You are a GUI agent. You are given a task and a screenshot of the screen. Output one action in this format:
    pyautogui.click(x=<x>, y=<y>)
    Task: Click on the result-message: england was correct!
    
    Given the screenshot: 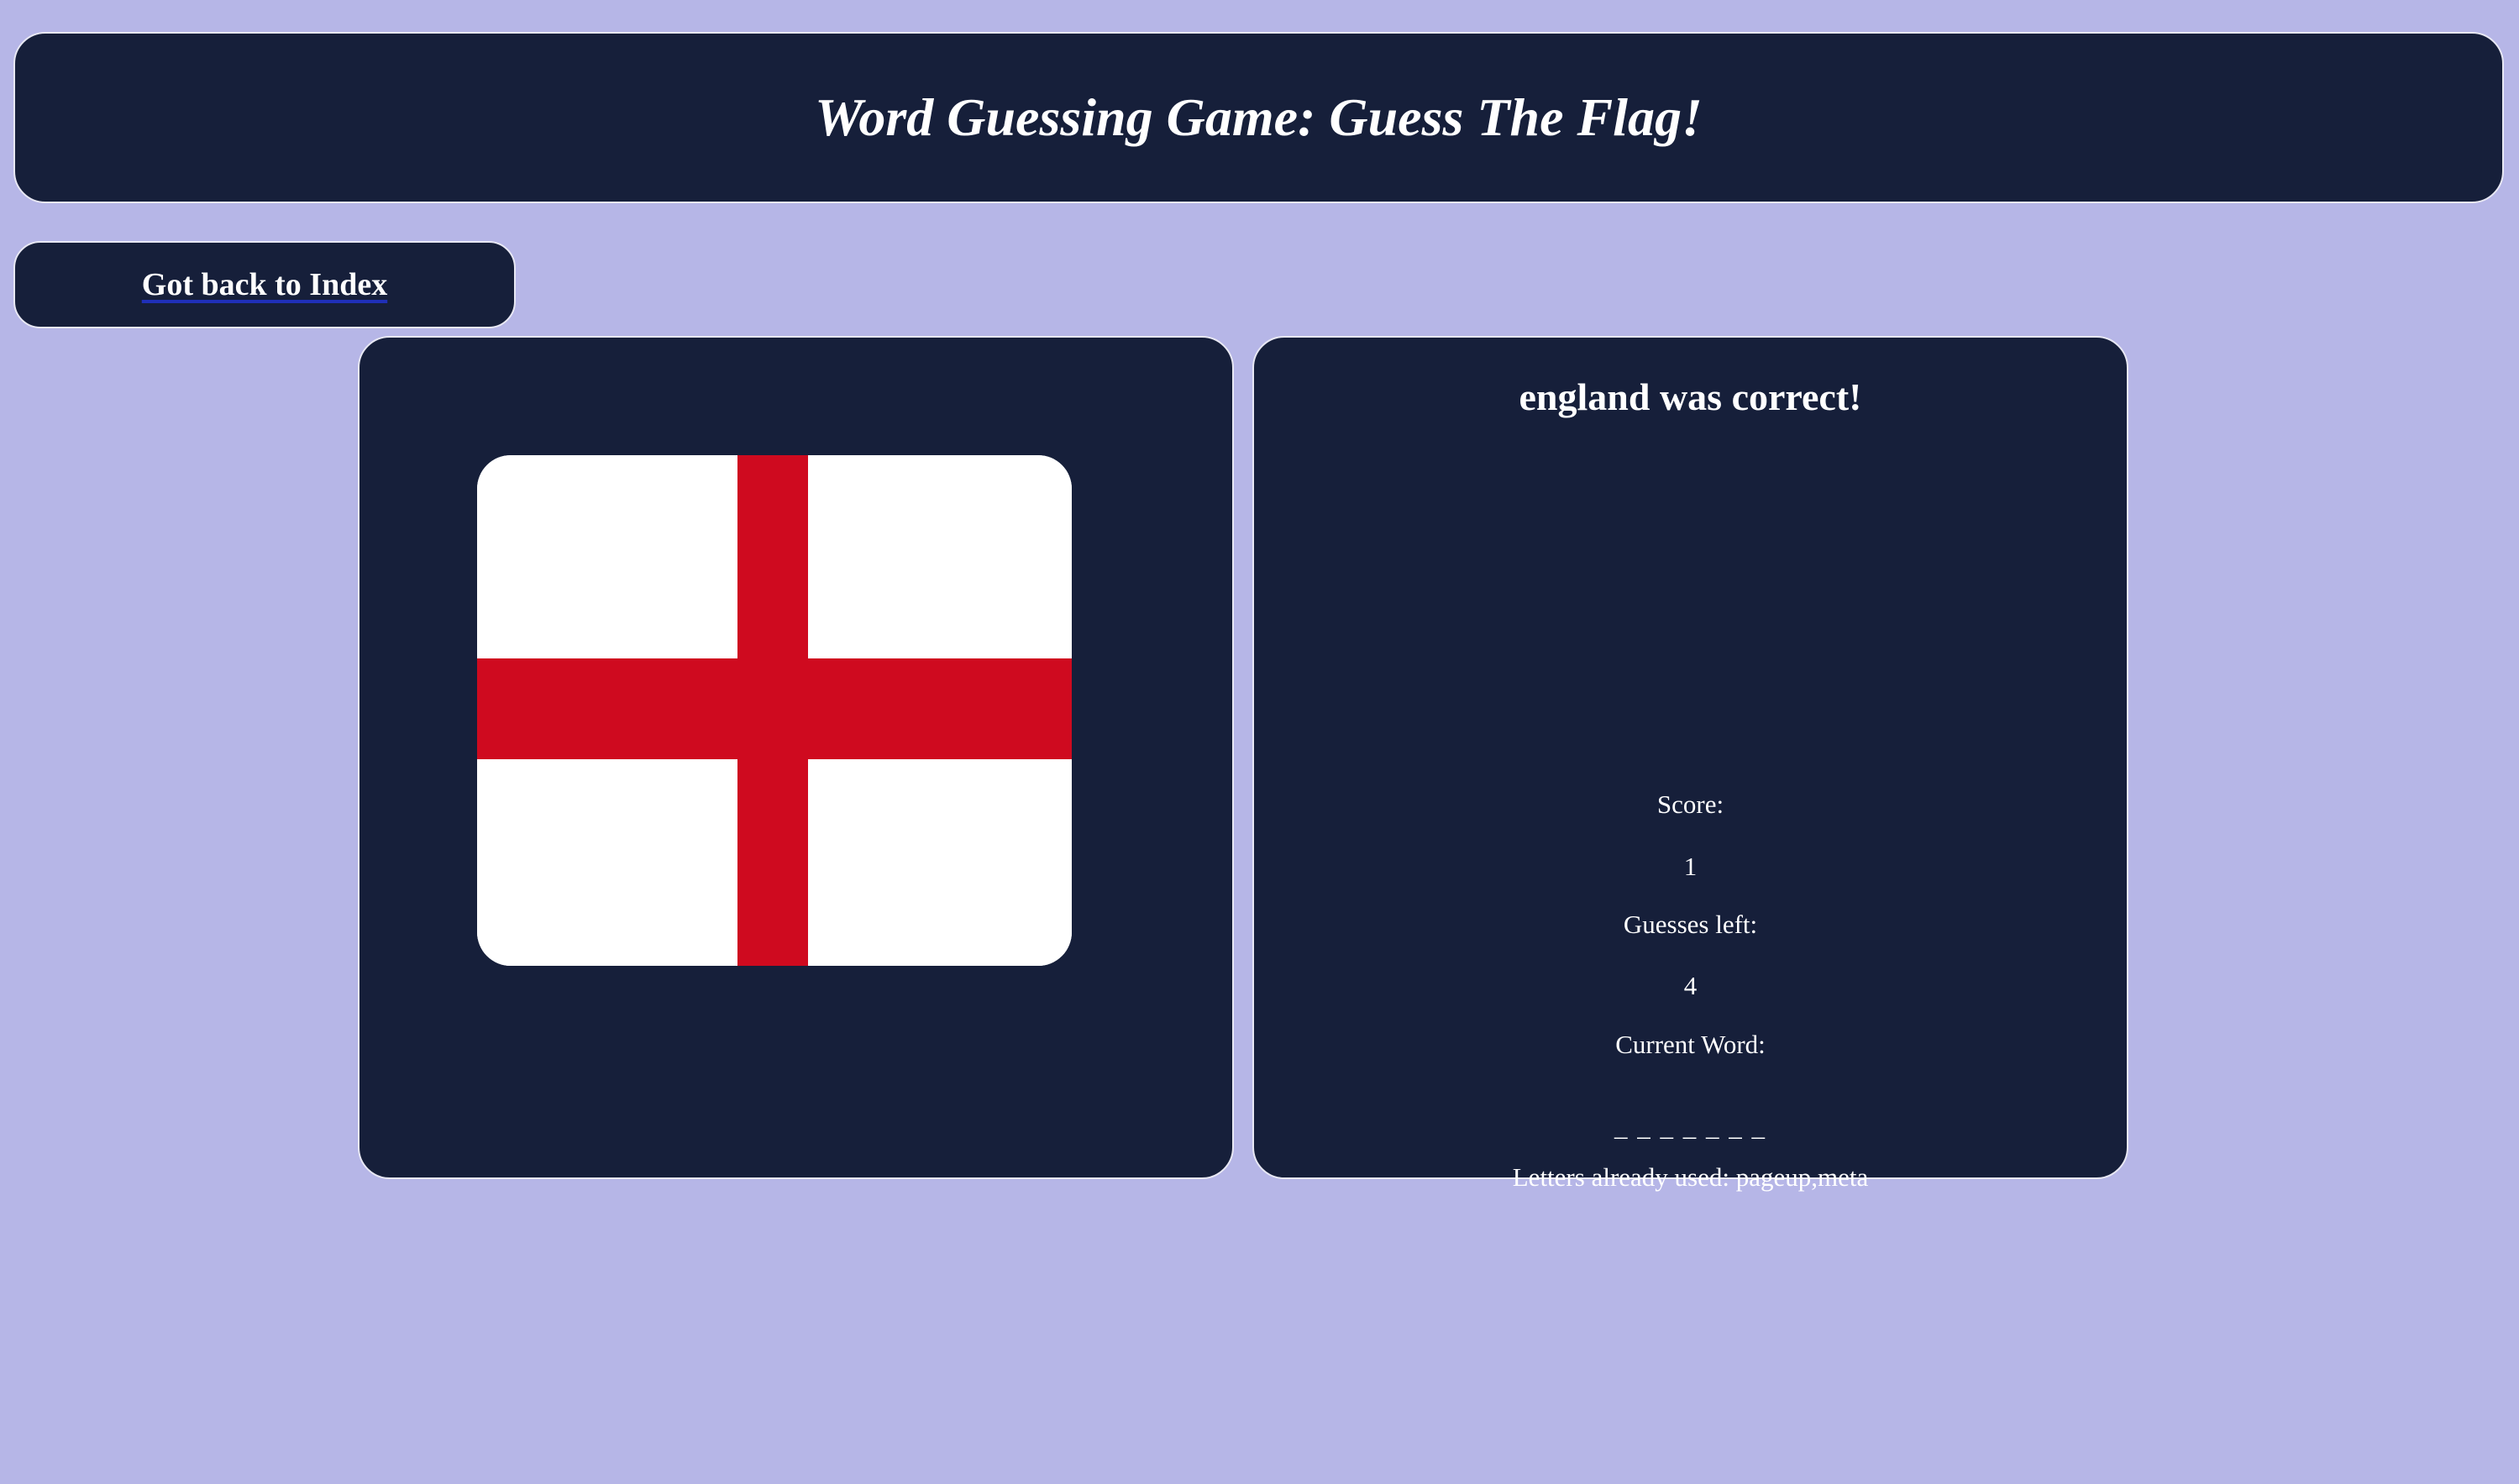 What is the action you would take?
    pyautogui.click(x=1691, y=397)
    